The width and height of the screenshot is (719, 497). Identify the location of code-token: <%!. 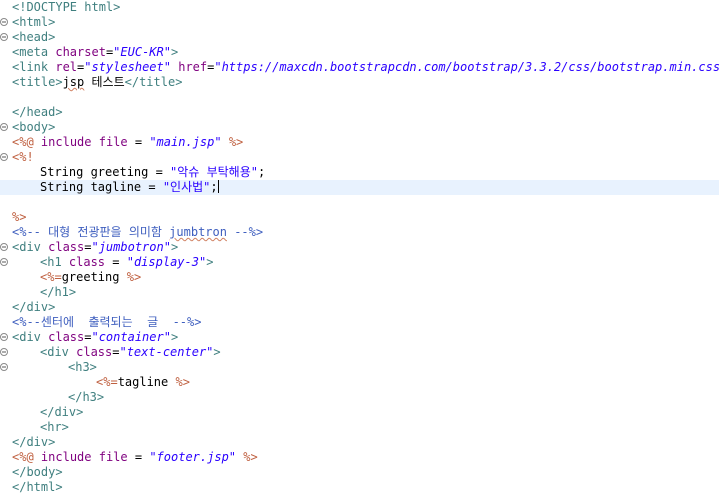
(23, 157).